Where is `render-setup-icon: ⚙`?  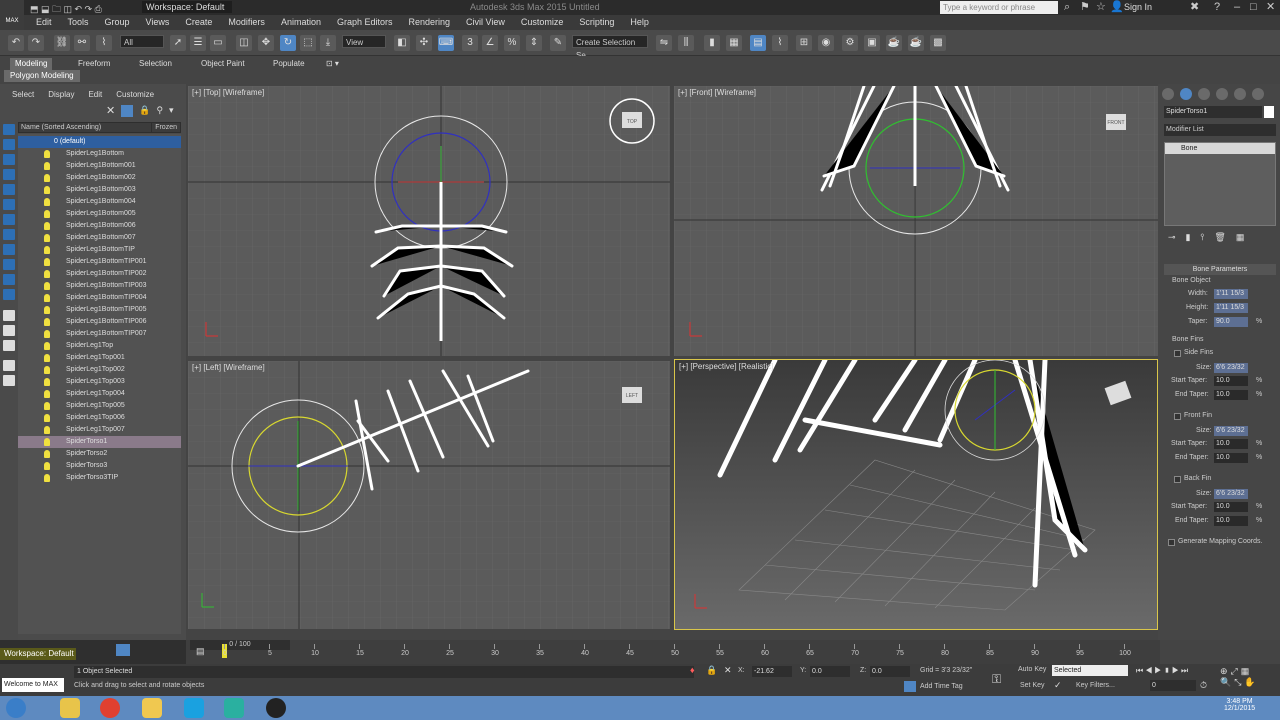
render-setup-icon: ⚙ is located at coordinates (850, 43).